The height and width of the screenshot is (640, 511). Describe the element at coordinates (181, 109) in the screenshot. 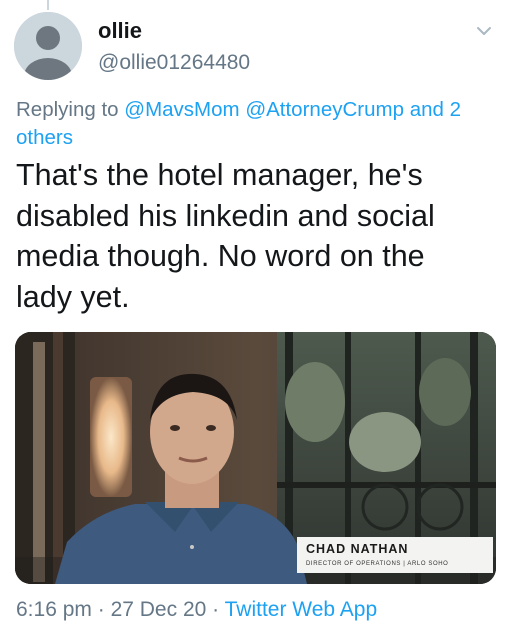

I see `mention-link: @MavsMom` at that location.